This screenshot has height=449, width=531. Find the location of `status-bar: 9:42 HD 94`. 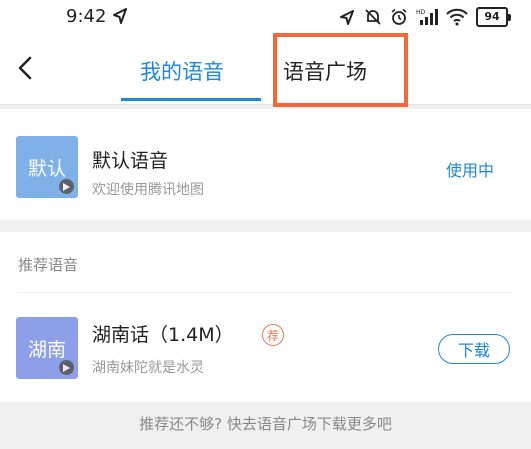

status-bar: 9:42 HD 94 is located at coordinates (265, 18).